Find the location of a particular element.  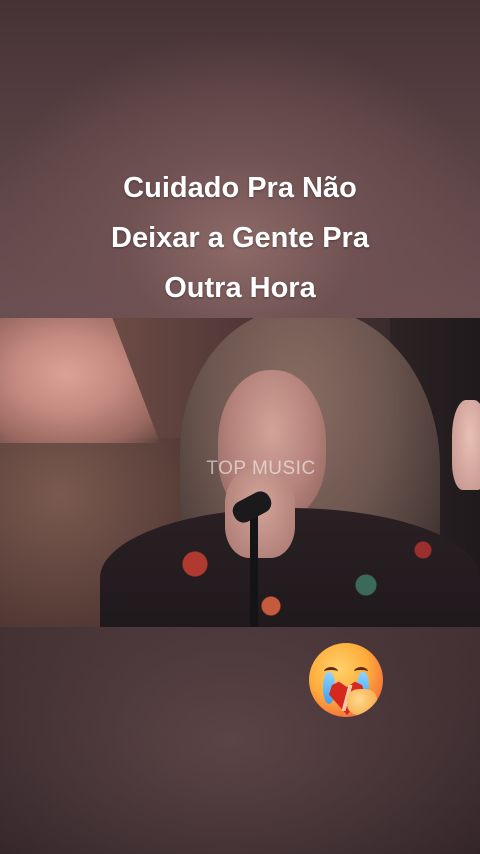

caption-line-3: Outra Hora is located at coordinates (240, 288).